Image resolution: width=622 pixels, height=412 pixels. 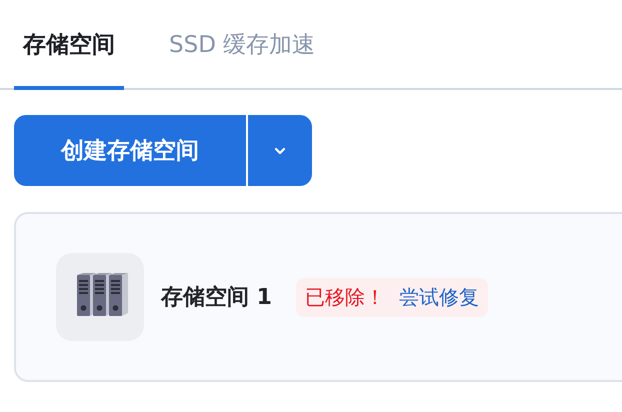 I want to click on tab: 存储空间, so click(x=69, y=55).